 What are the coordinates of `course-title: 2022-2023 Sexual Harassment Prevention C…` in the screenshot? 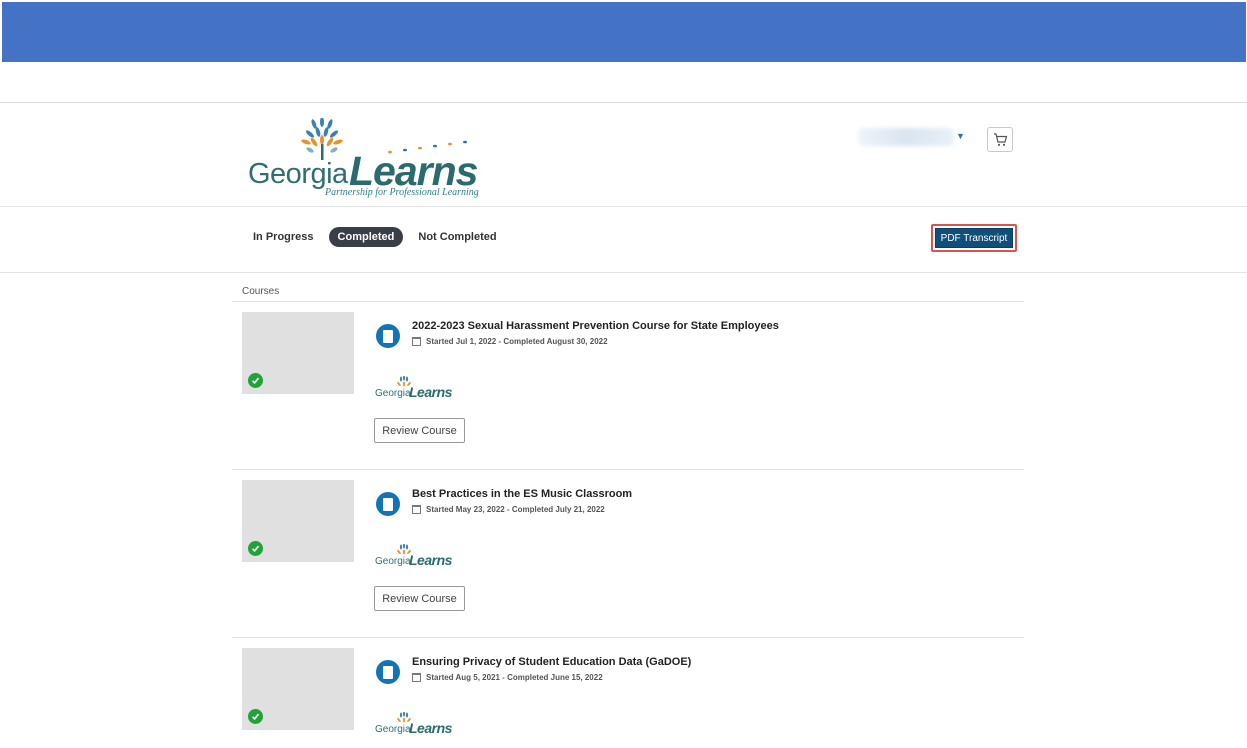 It's located at (595, 326).